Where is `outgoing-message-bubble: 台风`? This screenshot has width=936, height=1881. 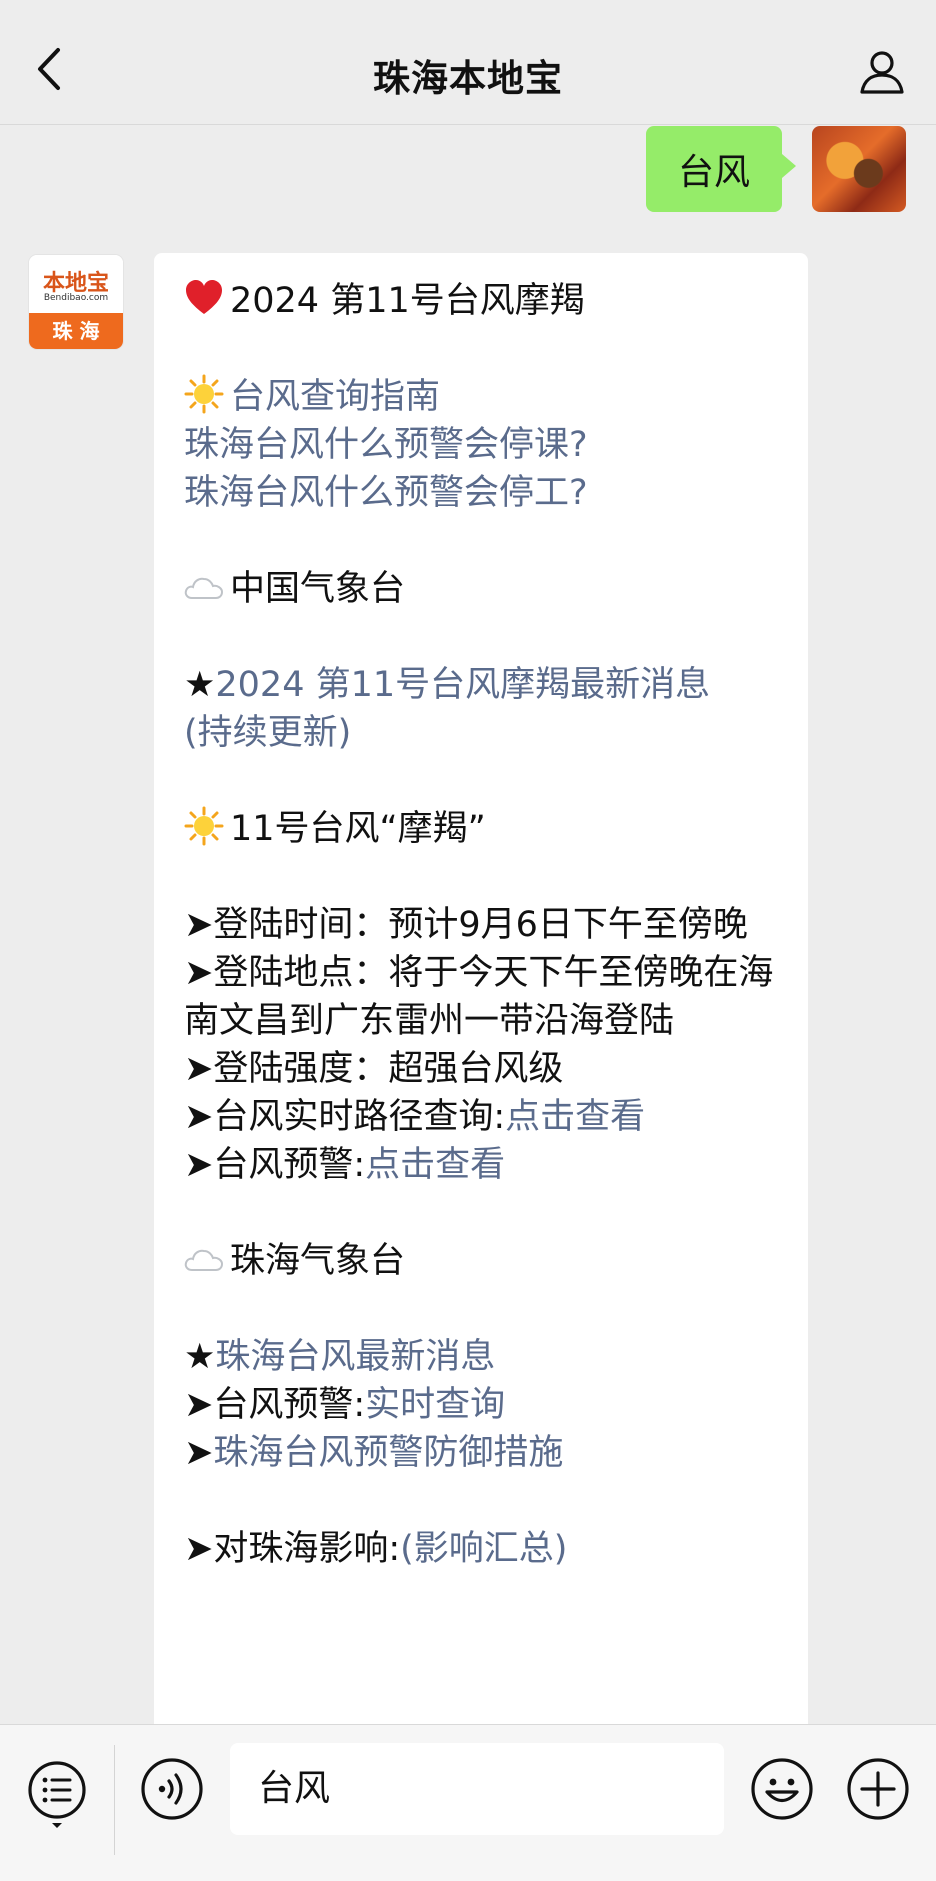 outgoing-message-bubble: 台风 is located at coordinates (721, 169).